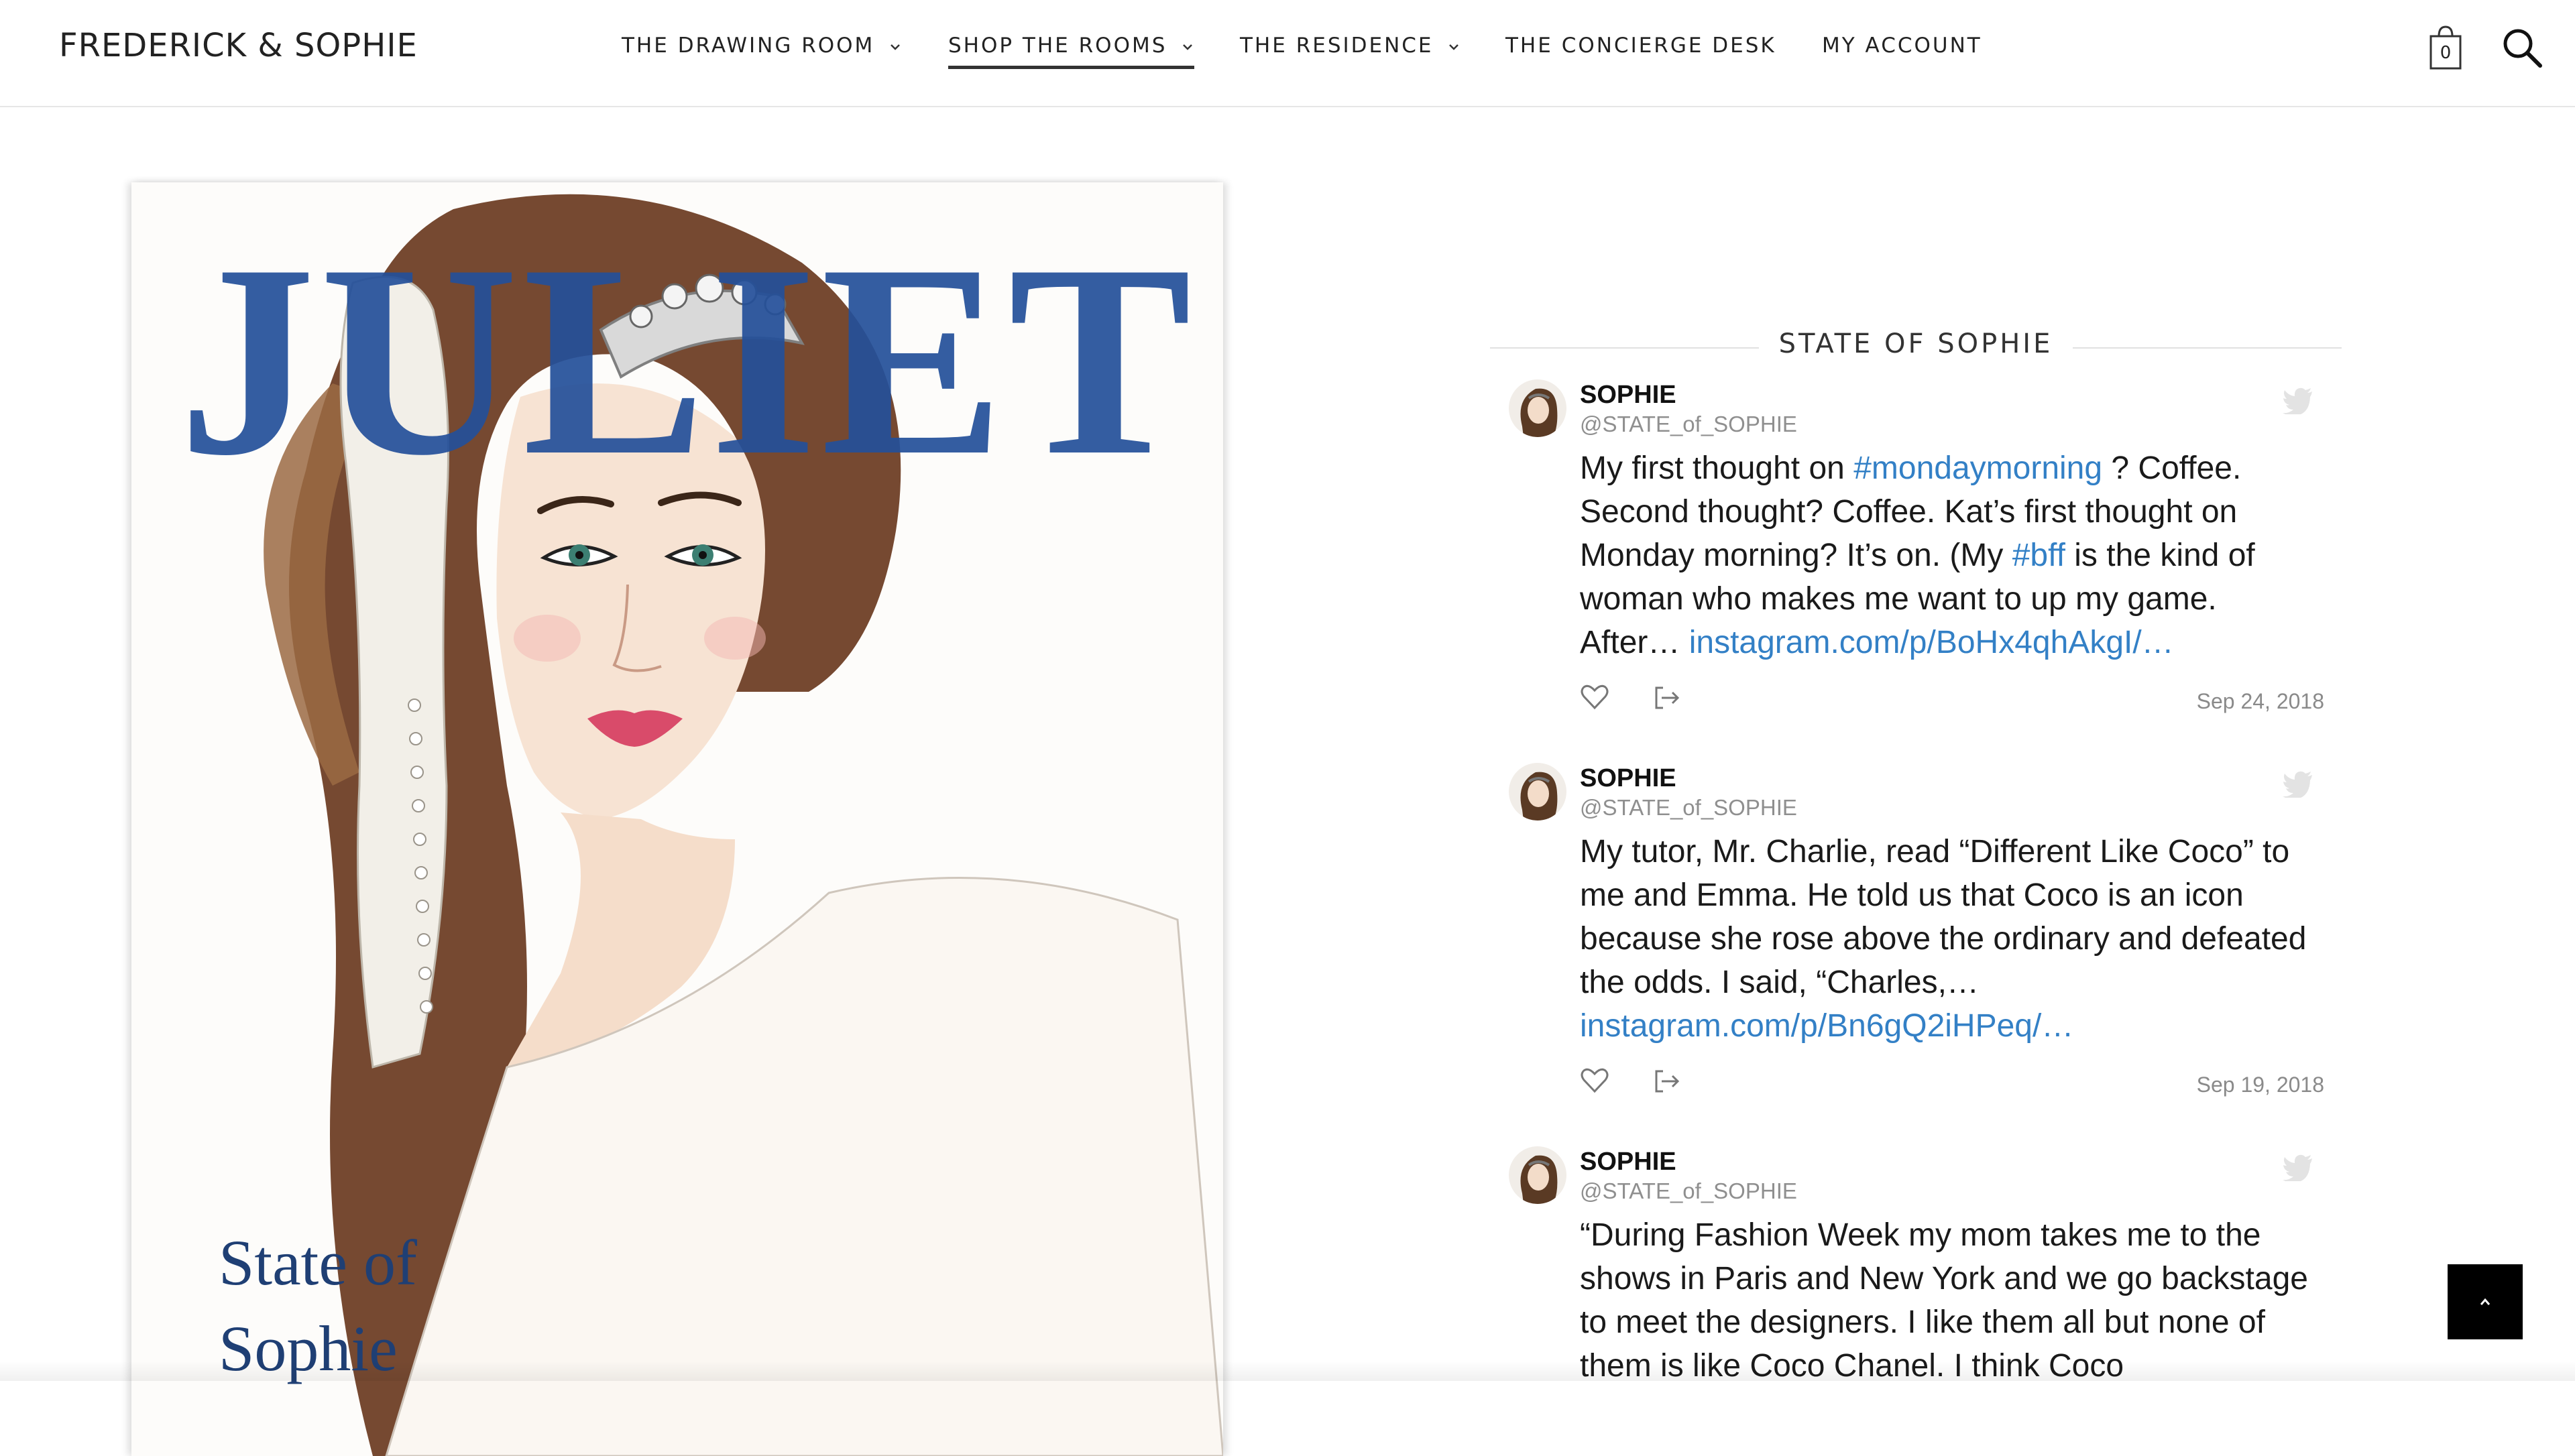 The width and height of the screenshot is (2575, 1456). What do you see at coordinates (1057, 46) in the screenshot?
I see `nav-label: SHOP THE ROOMS` at bounding box center [1057, 46].